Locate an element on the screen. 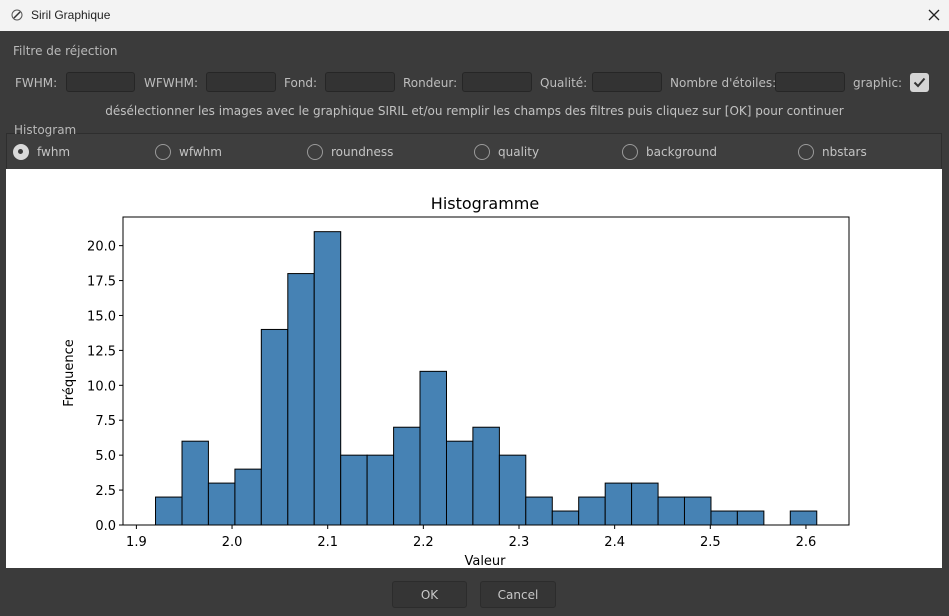 Image resolution: width=949 pixels, height=616 pixels. radio-nbstars: nbstars is located at coordinates (833, 153).